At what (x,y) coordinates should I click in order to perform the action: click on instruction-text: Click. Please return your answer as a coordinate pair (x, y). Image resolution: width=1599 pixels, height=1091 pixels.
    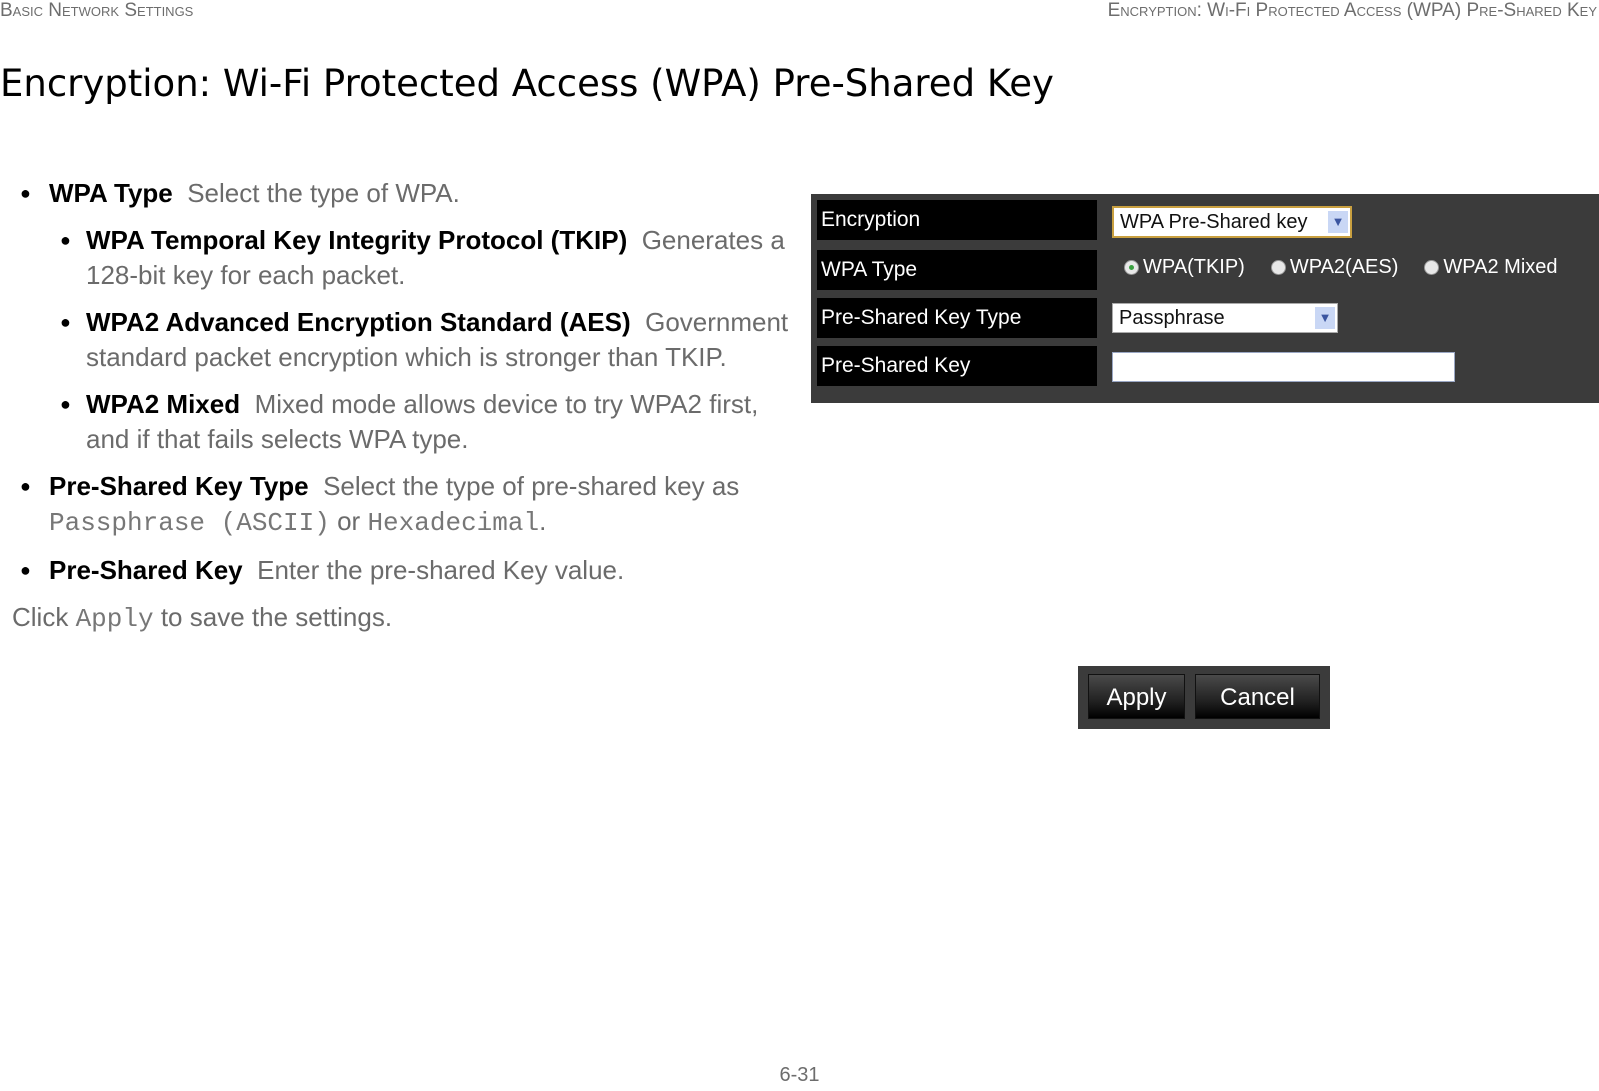
    Looking at the image, I should click on (40, 617).